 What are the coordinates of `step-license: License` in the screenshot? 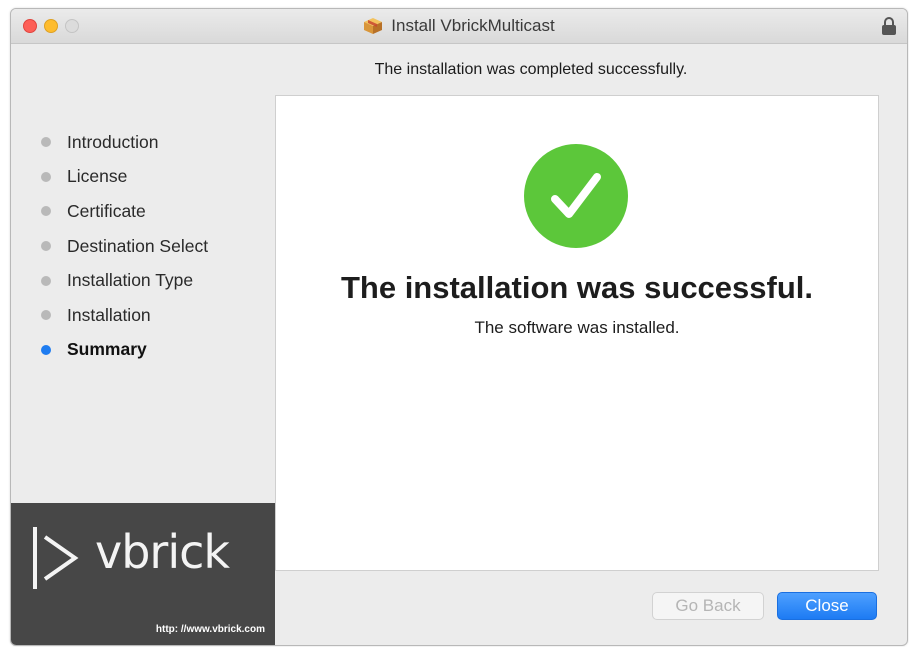 It's located at (123, 177).